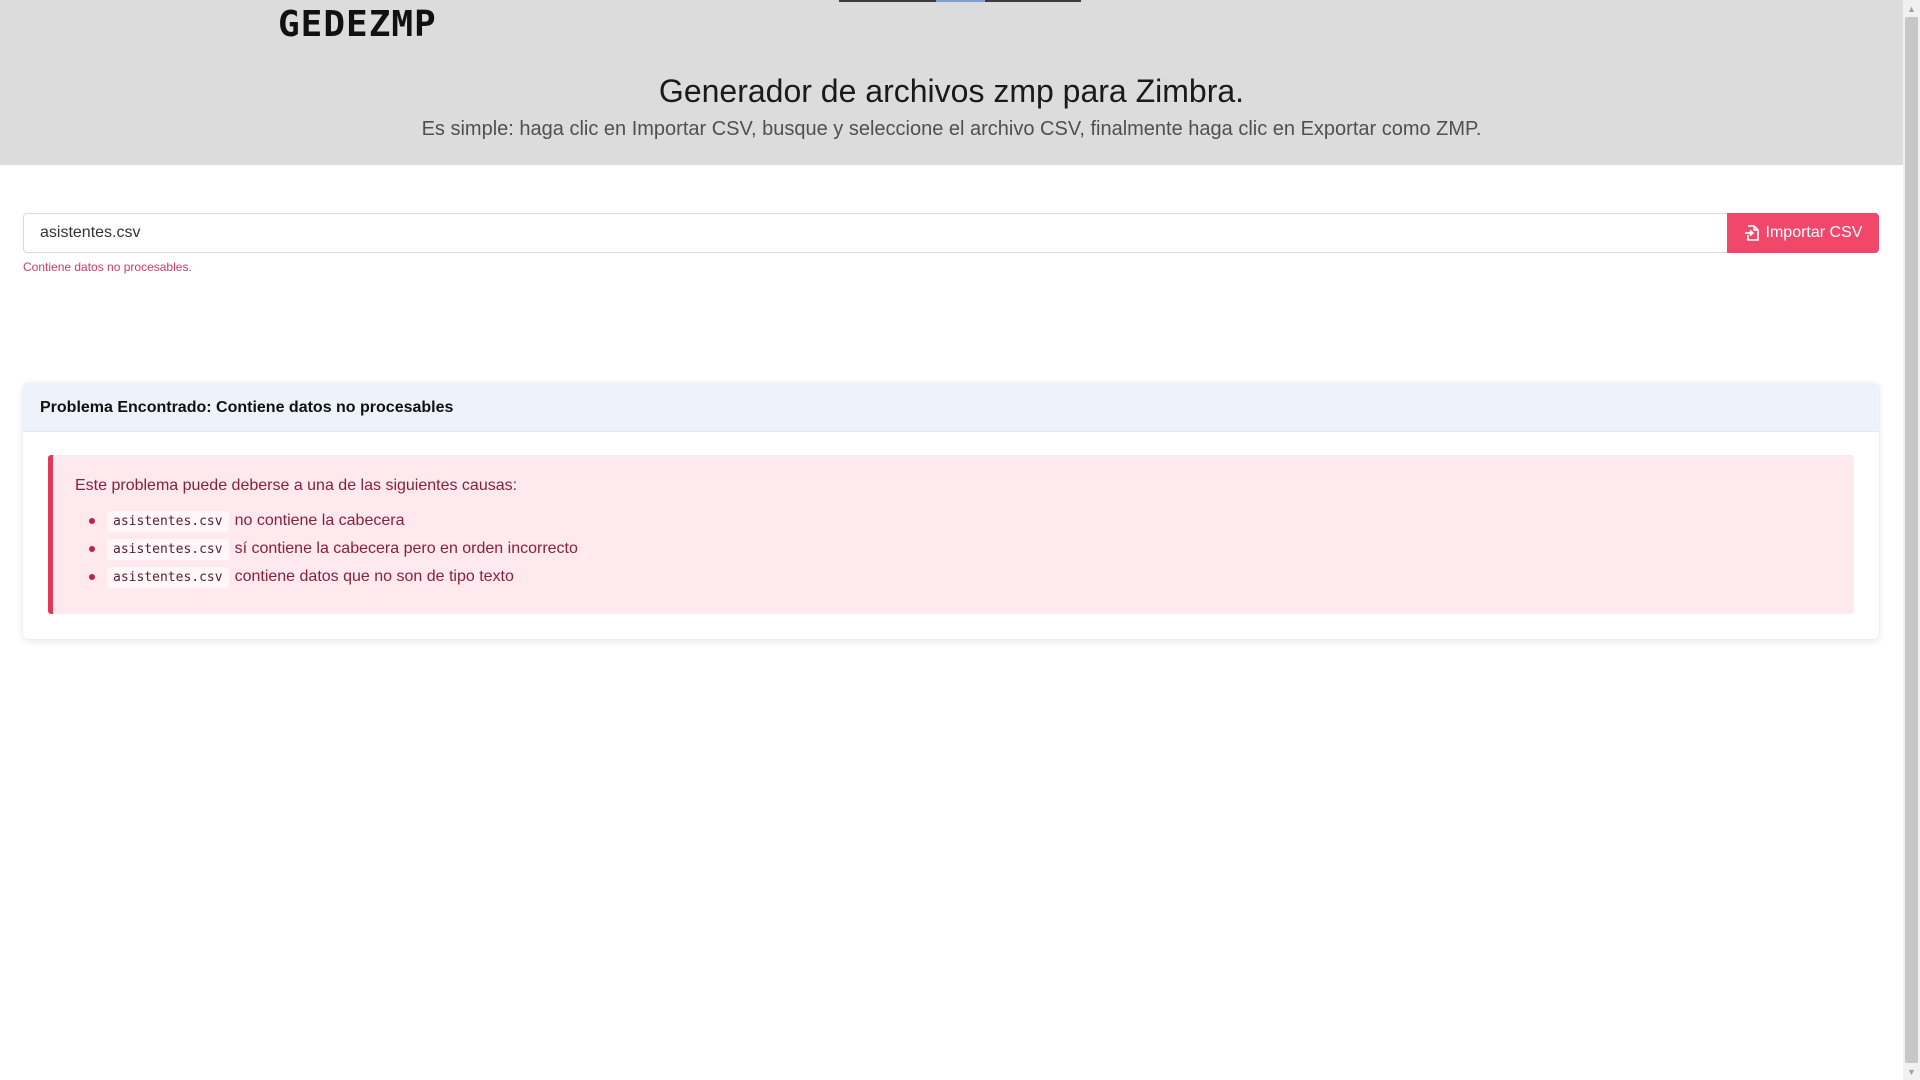 The width and height of the screenshot is (1920, 1080). I want to click on loading-indicator-segment, so click(960, 1).